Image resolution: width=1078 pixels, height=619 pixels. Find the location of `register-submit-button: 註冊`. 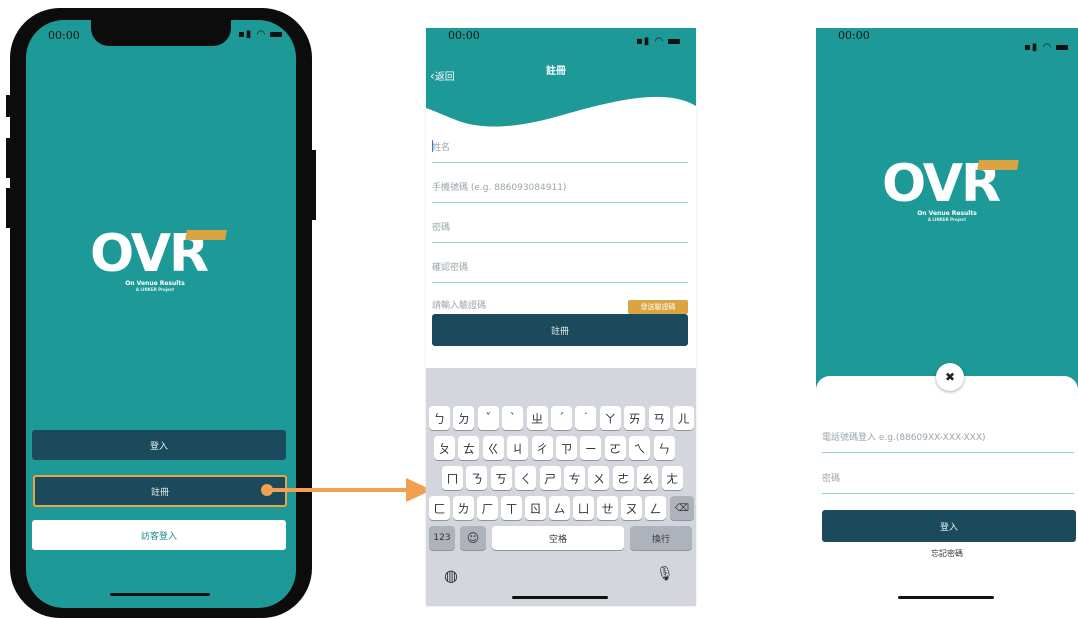

register-submit-button: 註冊 is located at coordinates (560, 330).